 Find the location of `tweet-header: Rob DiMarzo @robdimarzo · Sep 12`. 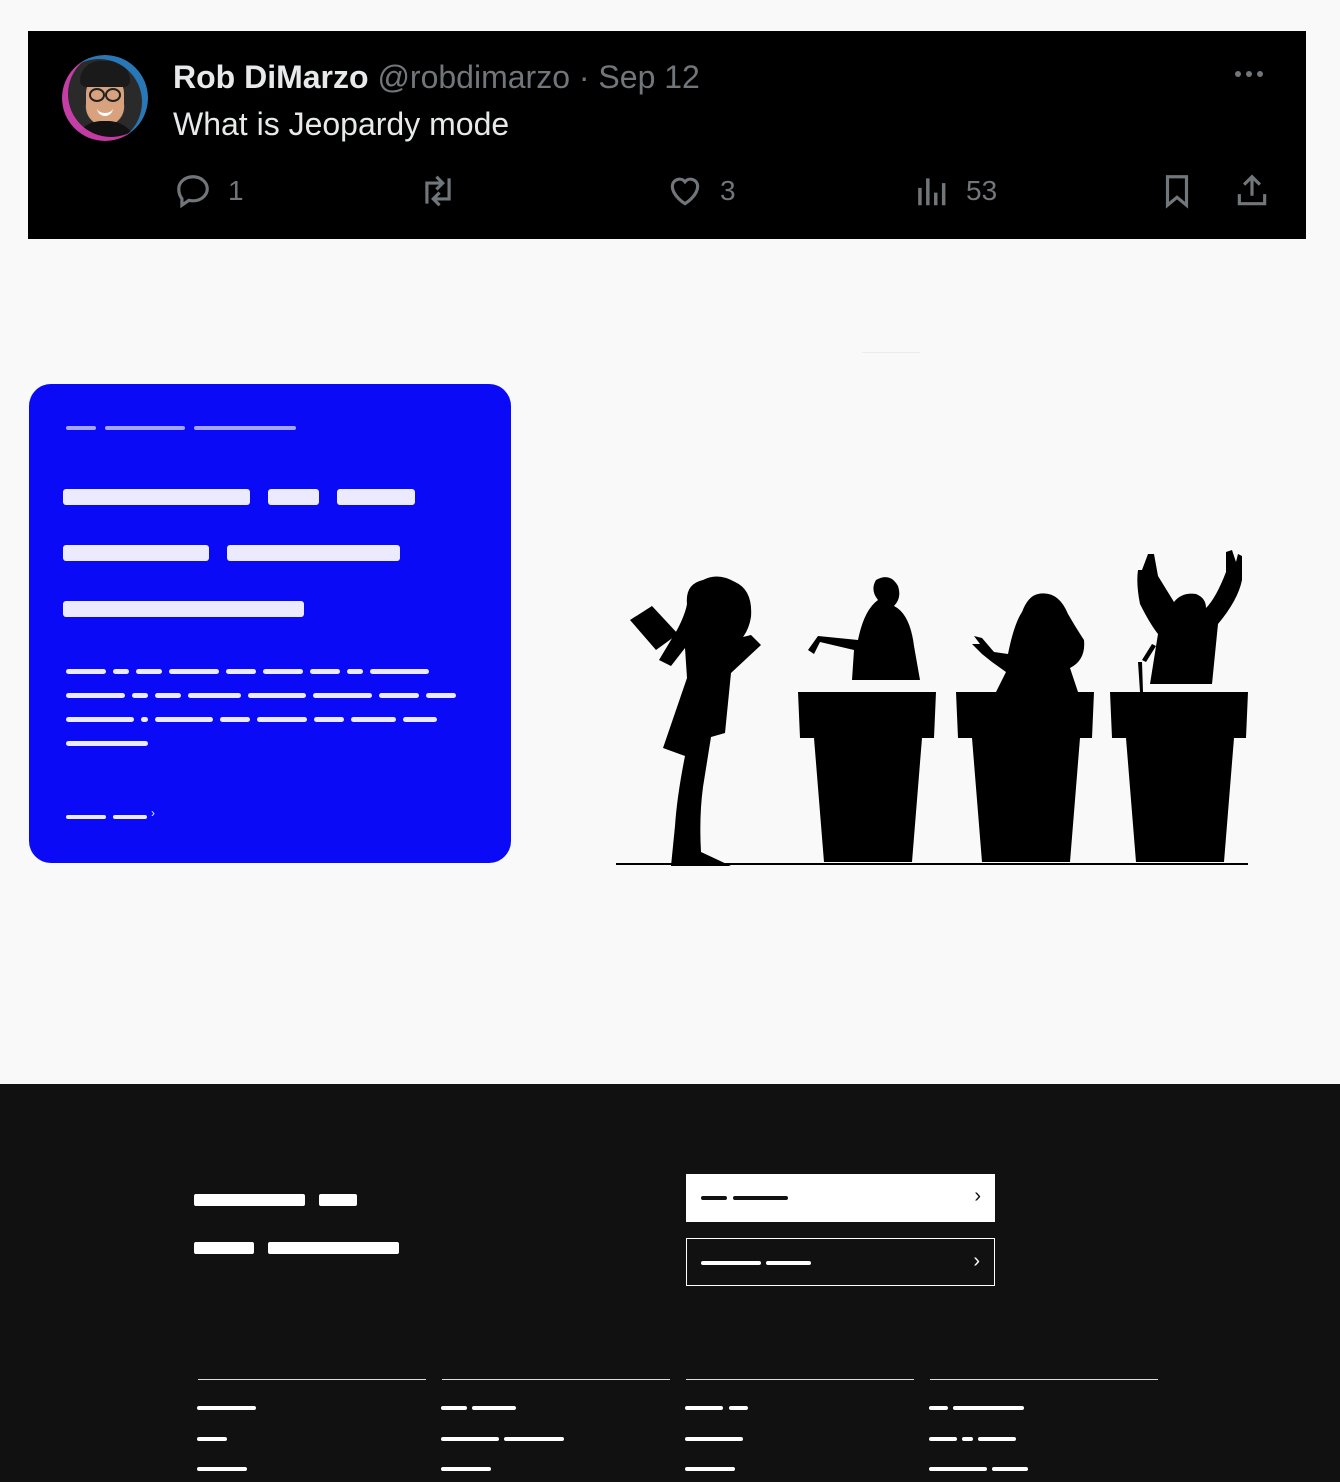

tweet-header: Rob DiMarzo @robdimarzo · Sep 12 is located at coordinates (436, 77).